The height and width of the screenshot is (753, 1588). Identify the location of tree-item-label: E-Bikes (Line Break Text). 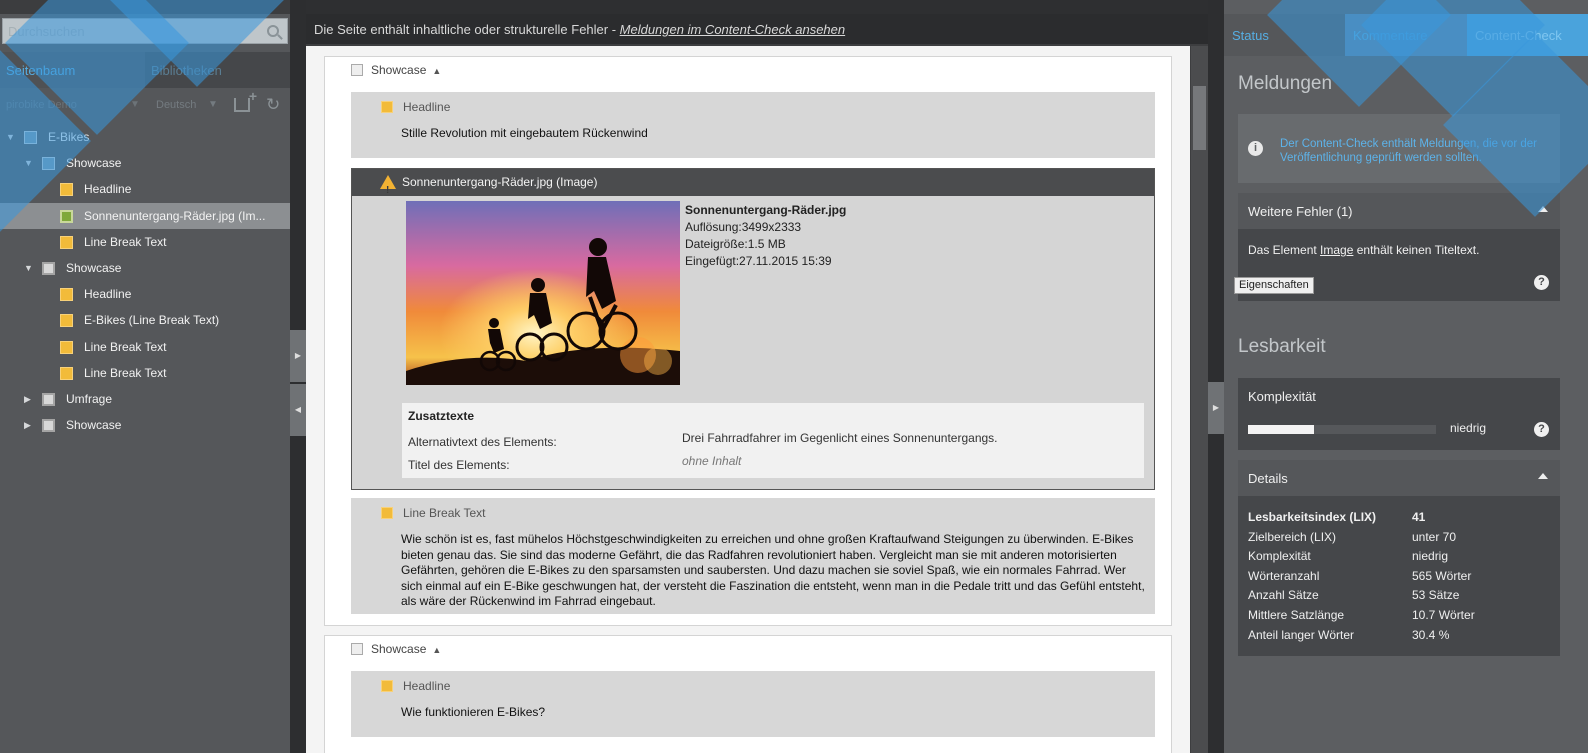
(152, 320).